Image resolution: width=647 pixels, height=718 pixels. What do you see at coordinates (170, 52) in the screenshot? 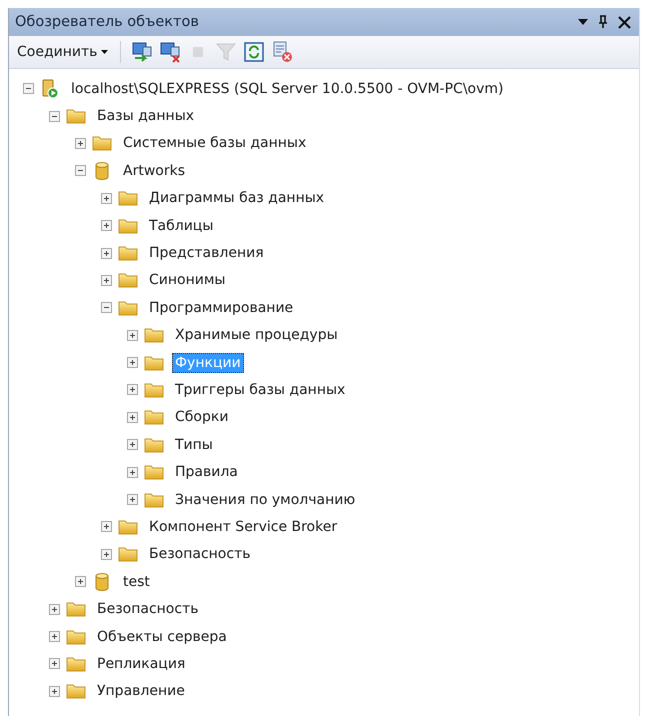
I see `disconnect-tool-icon` at bounding box center [170, 52].